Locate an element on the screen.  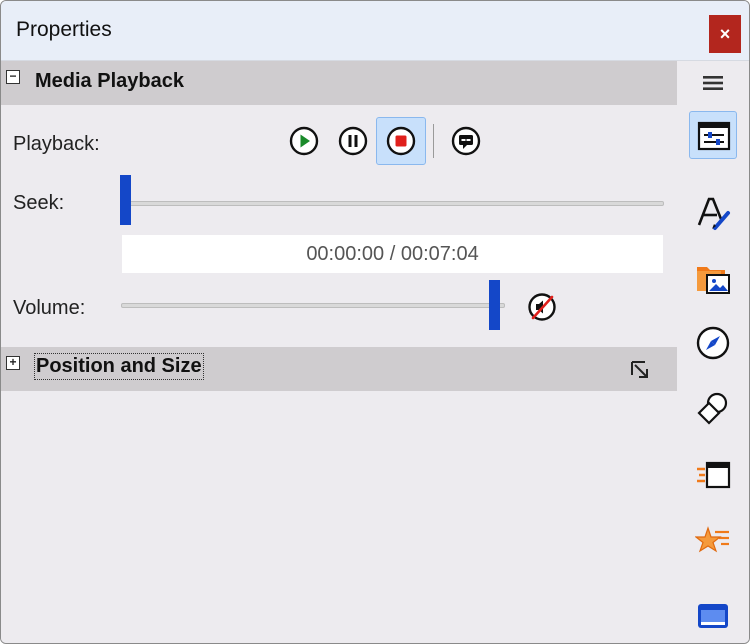
expand-toggle: + is located at coordinates (13, 363).